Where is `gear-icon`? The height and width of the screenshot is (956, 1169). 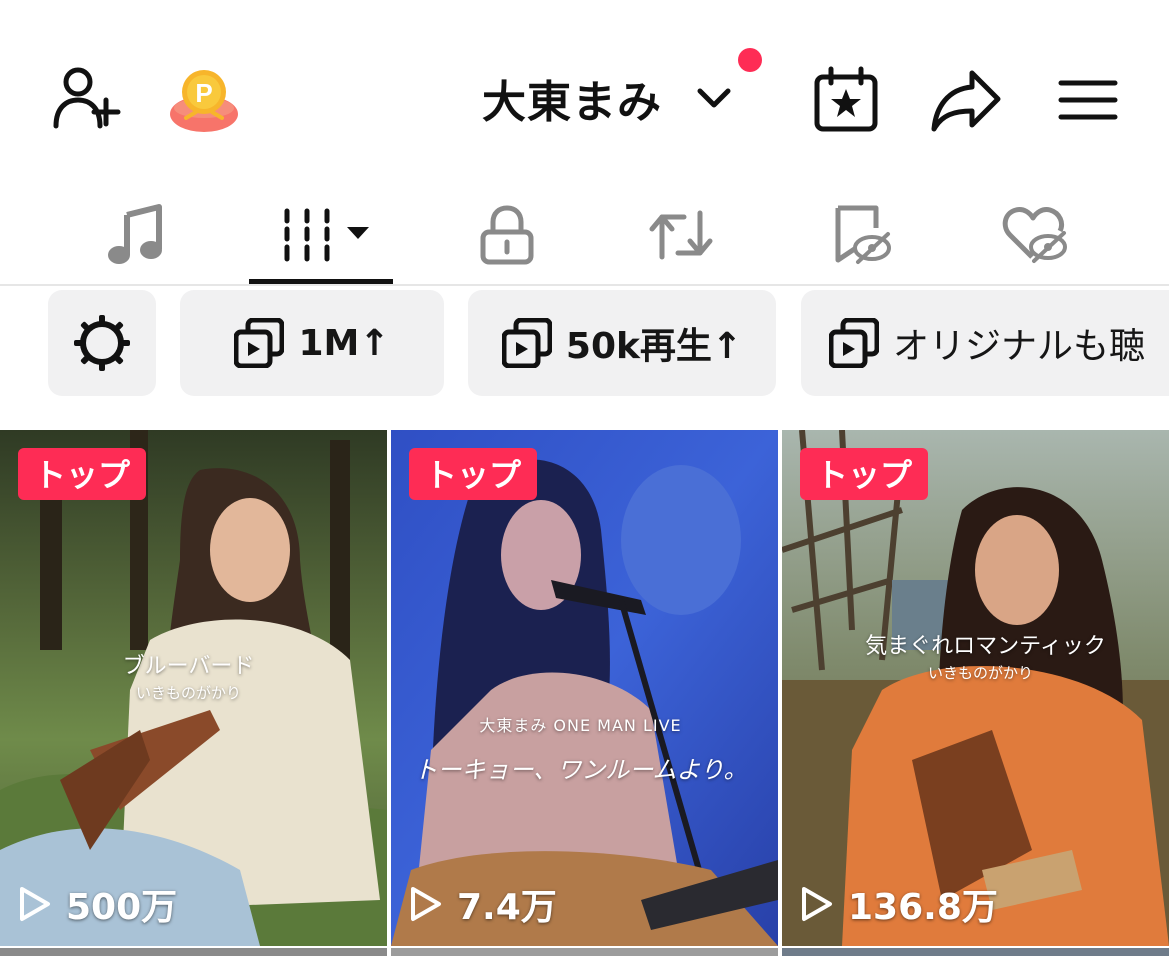
gear-icon is located at coordinates (102, 343).